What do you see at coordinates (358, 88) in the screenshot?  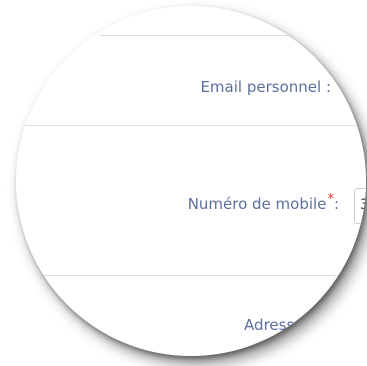 I see `email-personnel-input` at bounding box center [358, 88].